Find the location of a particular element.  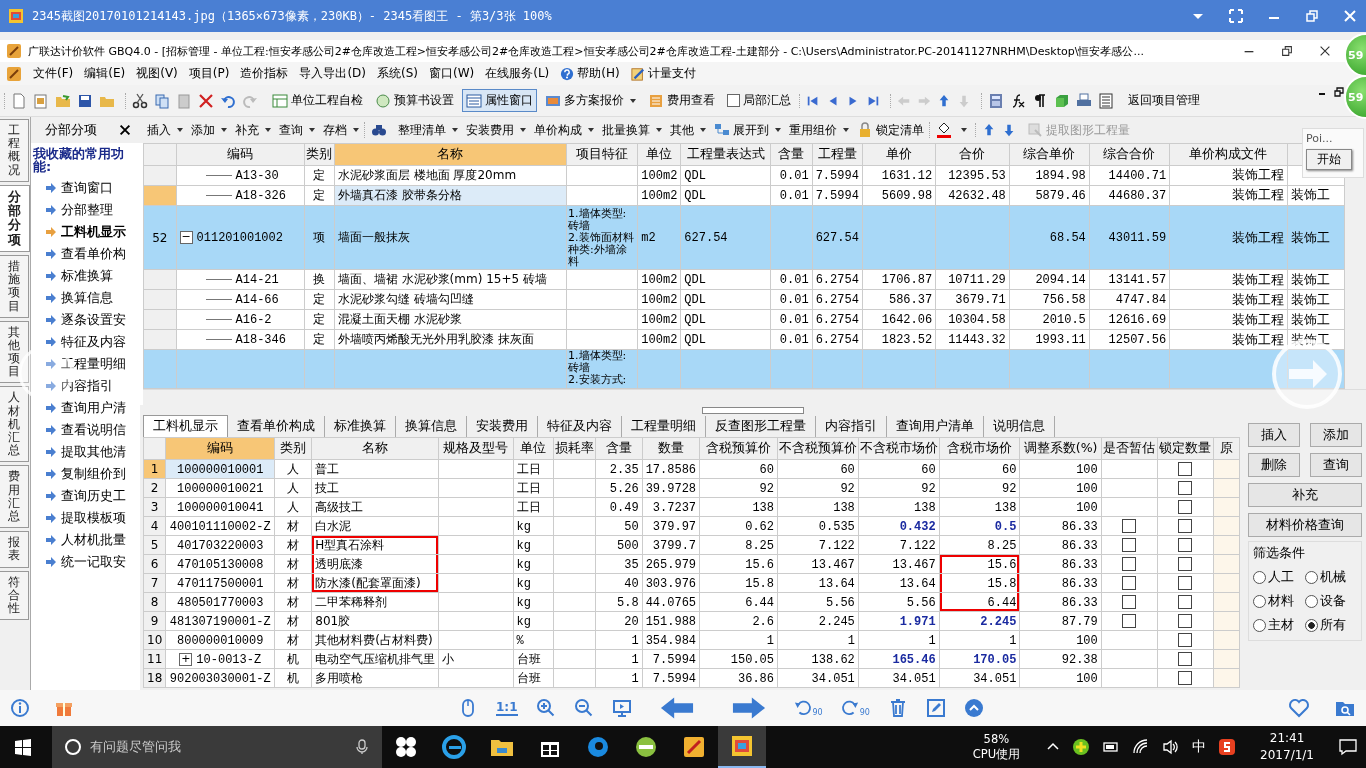

toolbar-button: 其他 is located at coordinates (688, 130).